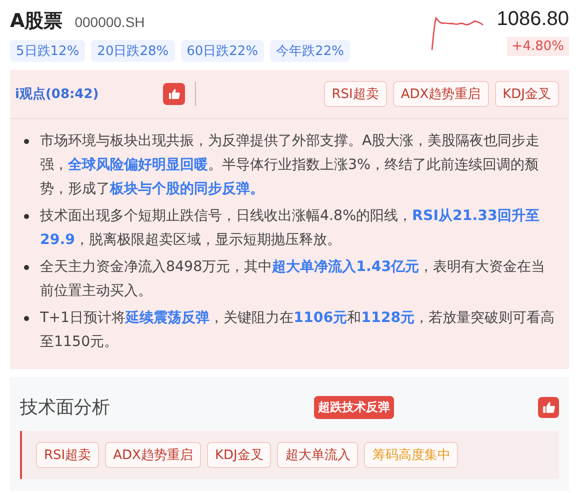 Image resolution: width=579 pixels, height=493 pixels. What do you see at coordinates (290, 228) in the screenshot?
I see `analysis-point: 技术面出现多个短期止跌信号，日线收出涨幅4.8%的阳线，RSI从21.33回升至29.9，脱离极限超卖区域，显示短期抛压释放。` at bounding box center [290, 228].